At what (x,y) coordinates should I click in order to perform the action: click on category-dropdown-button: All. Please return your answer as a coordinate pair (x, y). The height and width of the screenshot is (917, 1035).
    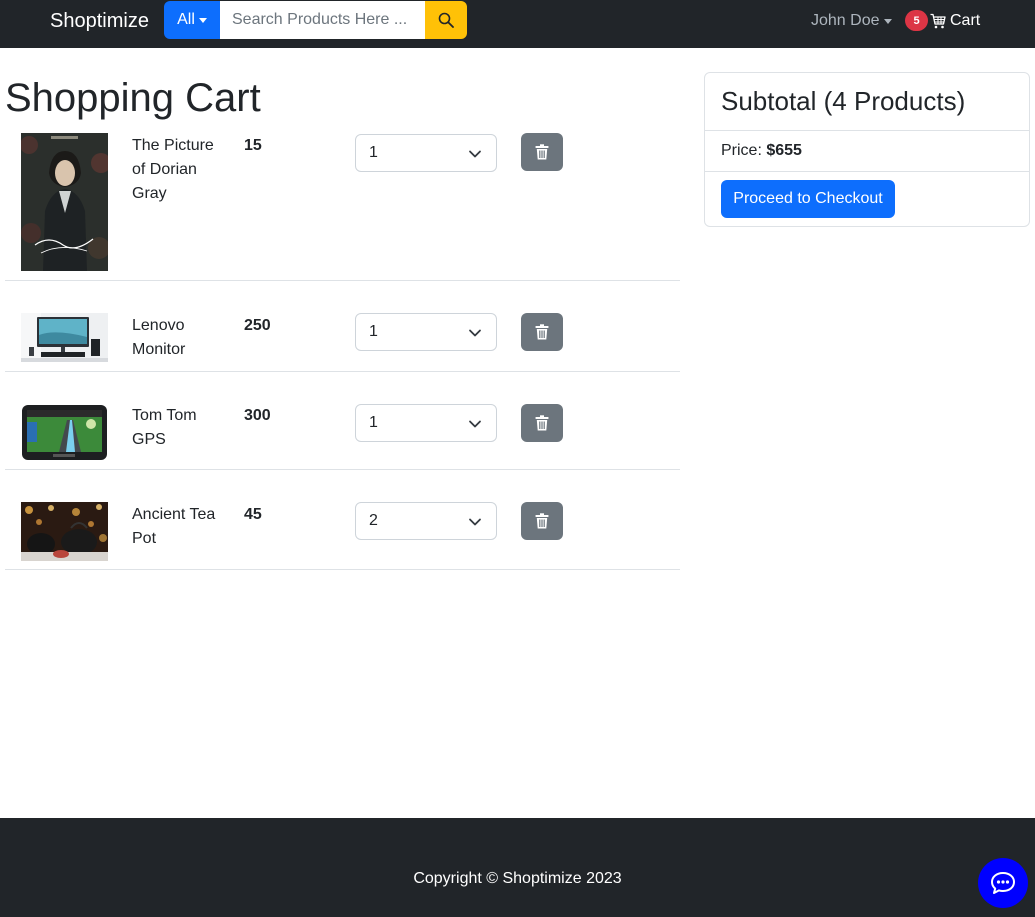
    Looking at the image, I should click on (192, 20).